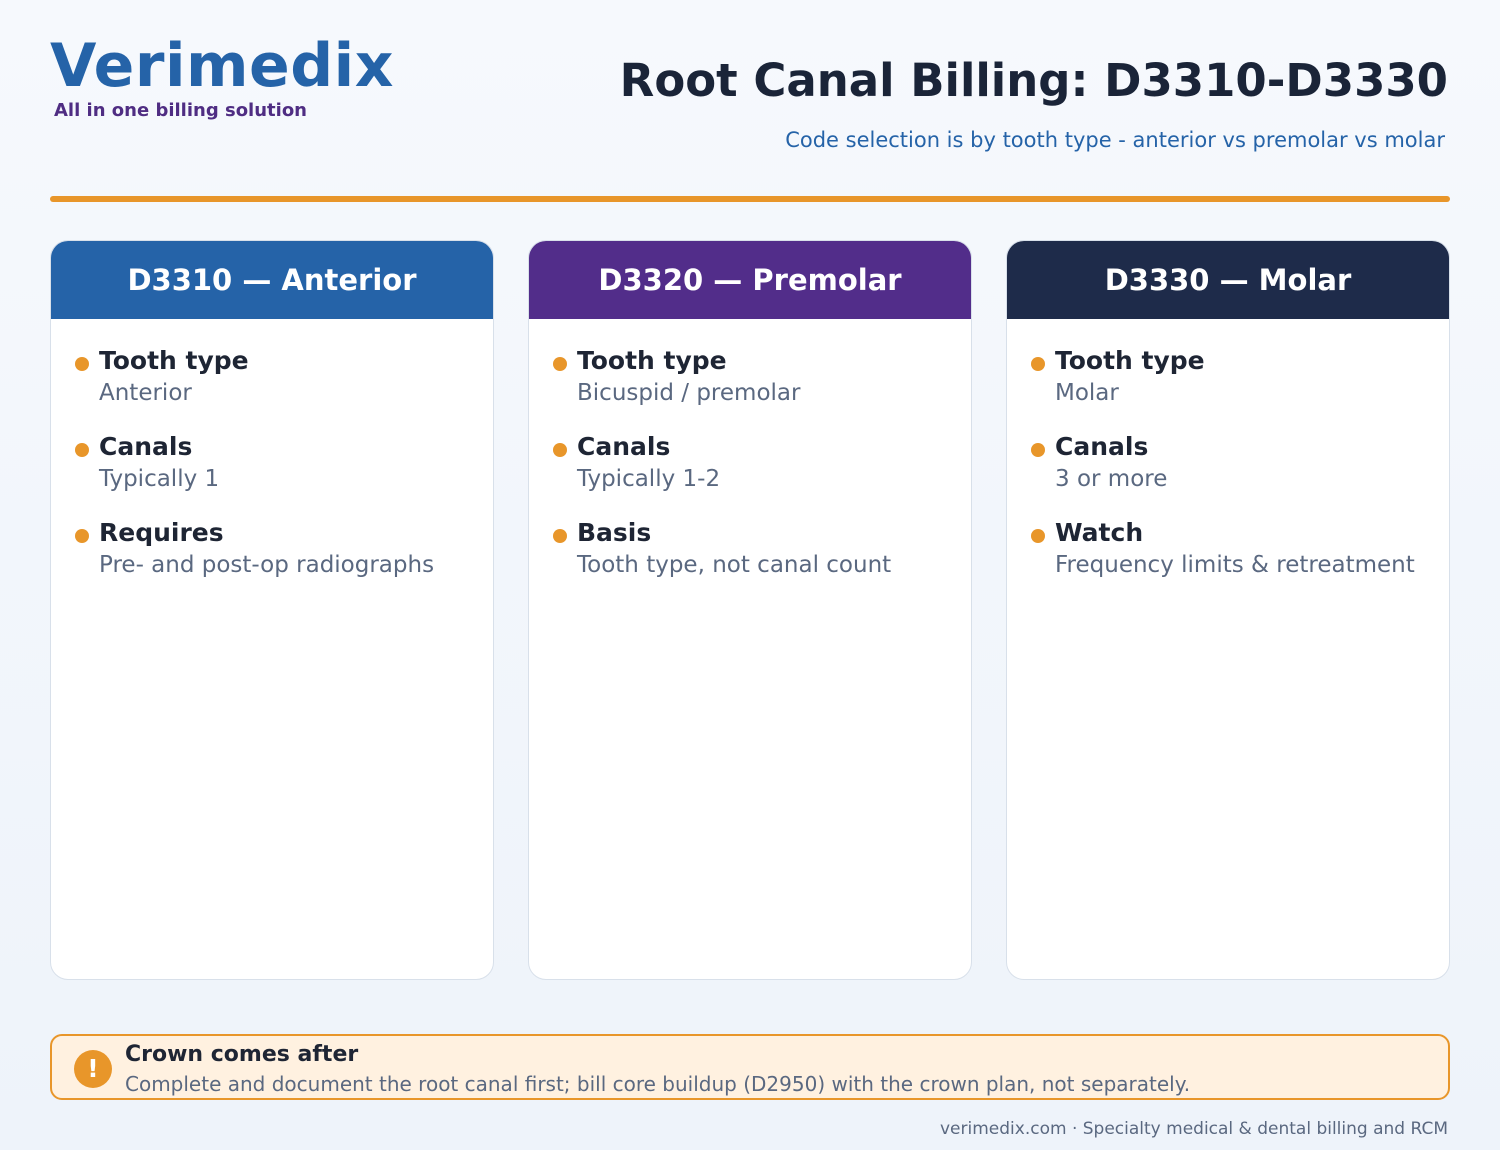 This screenshot has width=1500, height=1150. Describe the element at coordinates (283, 377) in the screenshot. I see `list-item: Tooth type Anterior` at that location.